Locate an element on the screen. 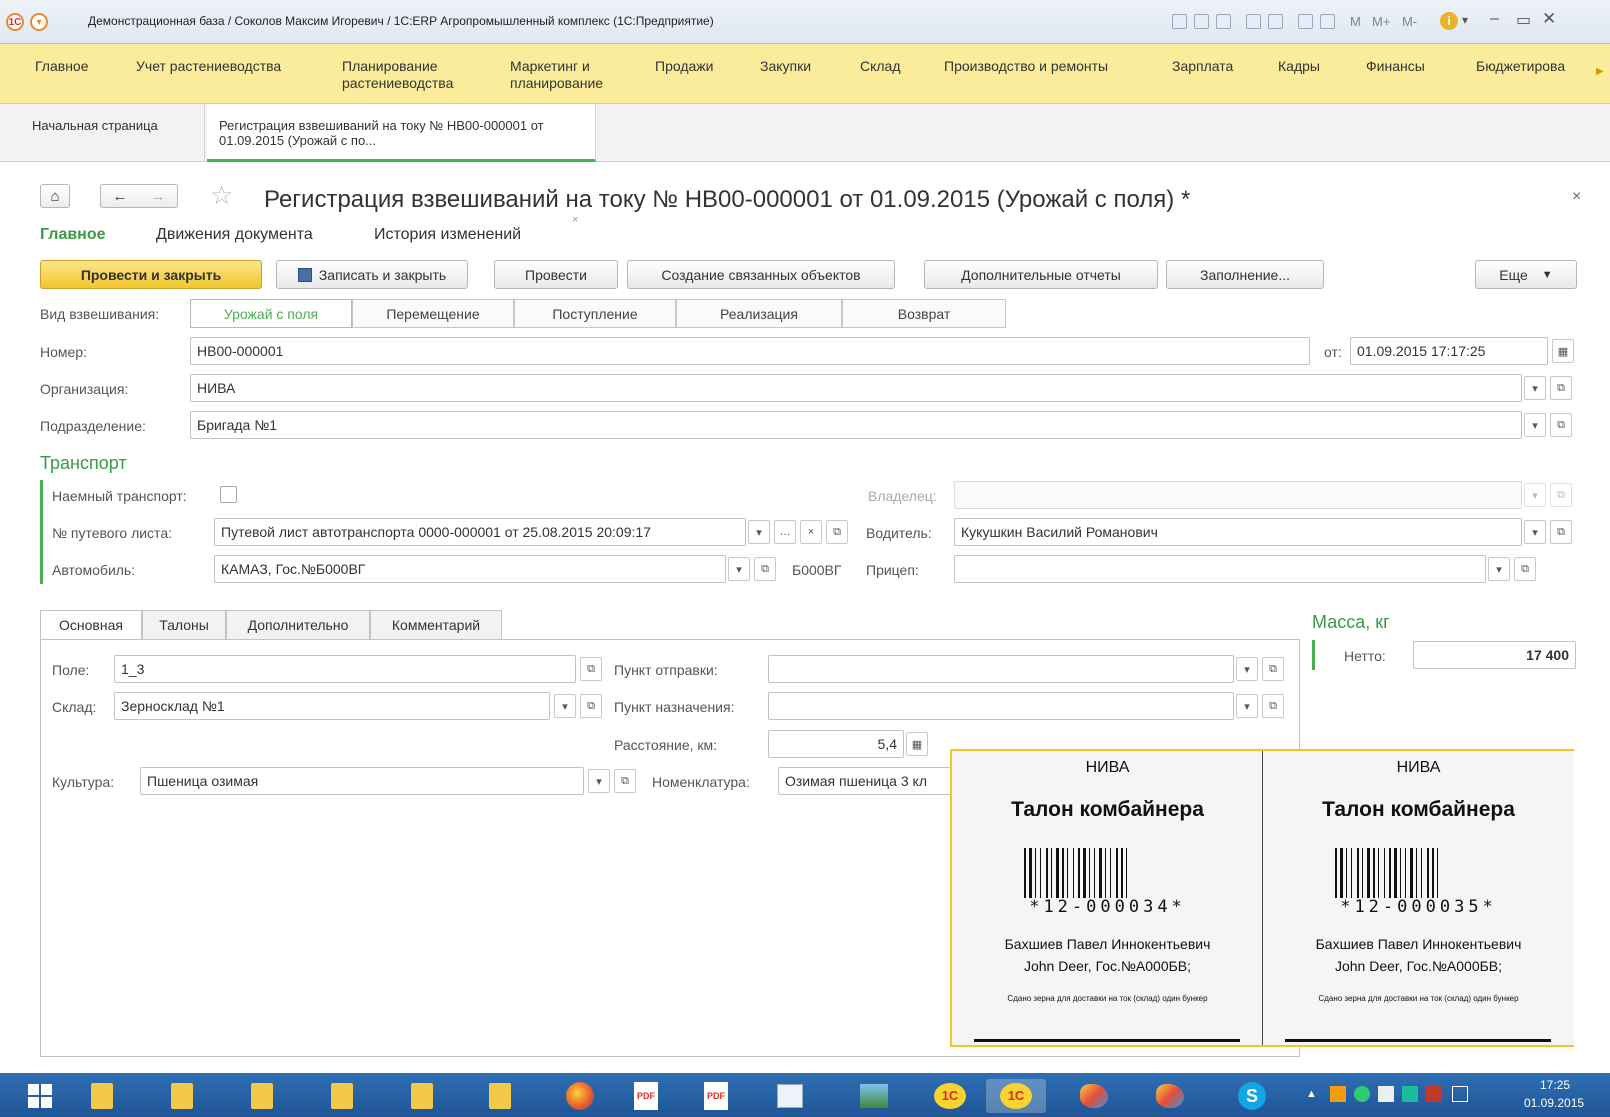 The width and height of the screenshot is (1610, 1117). print-icon is located at coordinates (1201, 21).